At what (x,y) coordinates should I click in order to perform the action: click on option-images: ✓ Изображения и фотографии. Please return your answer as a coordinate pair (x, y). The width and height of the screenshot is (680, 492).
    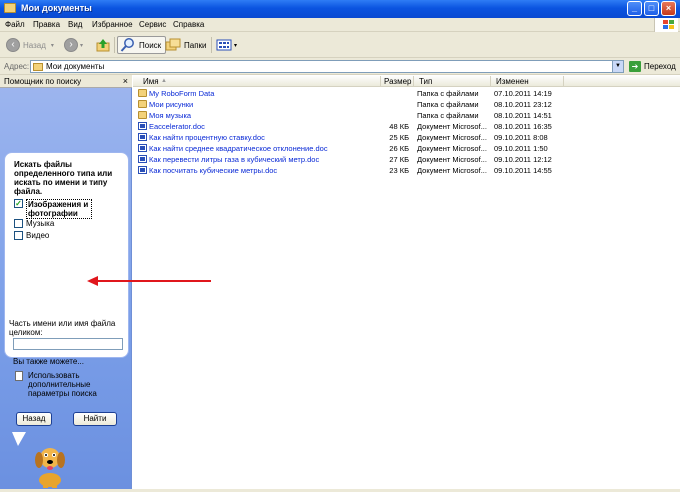
    Looking at the image, I should click on (53, 209).